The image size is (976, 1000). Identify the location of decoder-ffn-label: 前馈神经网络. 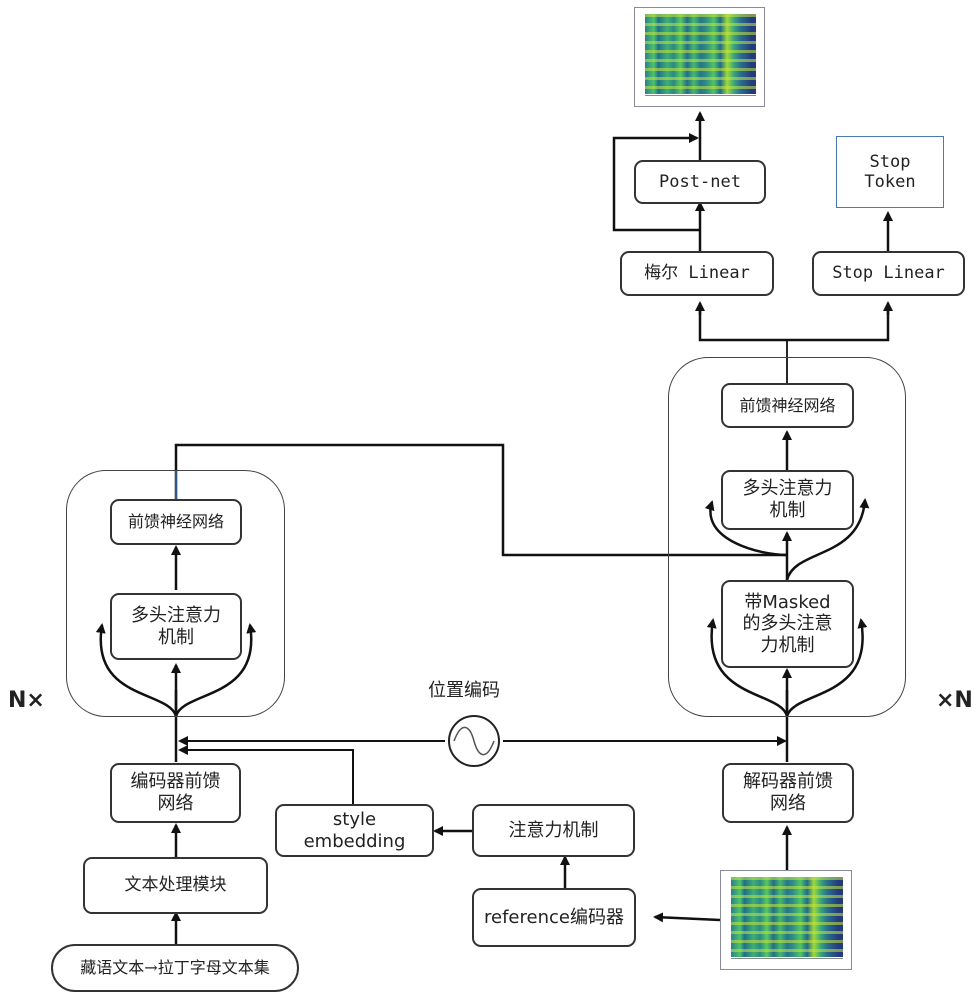
(787, 405).